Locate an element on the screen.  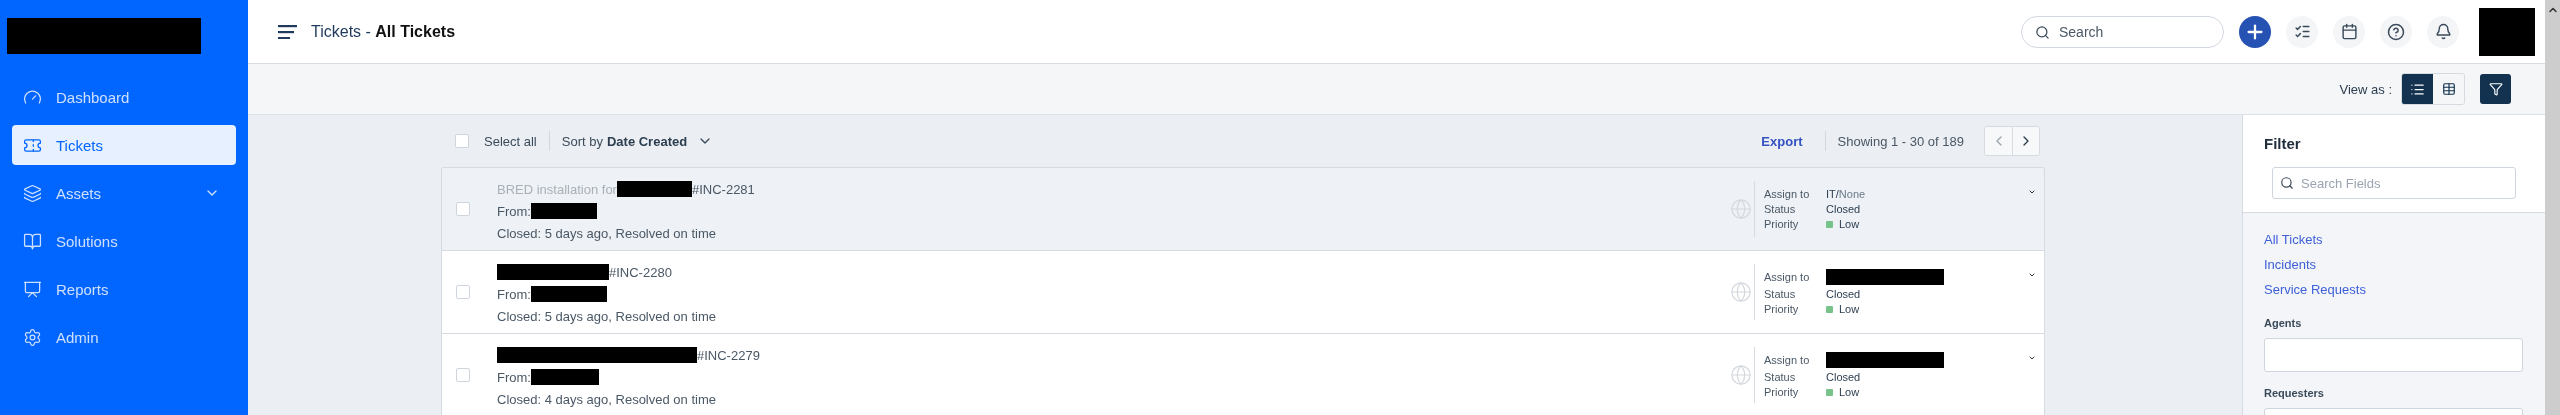
filter-link: Service Requests is located at coordinates (2394, 289).